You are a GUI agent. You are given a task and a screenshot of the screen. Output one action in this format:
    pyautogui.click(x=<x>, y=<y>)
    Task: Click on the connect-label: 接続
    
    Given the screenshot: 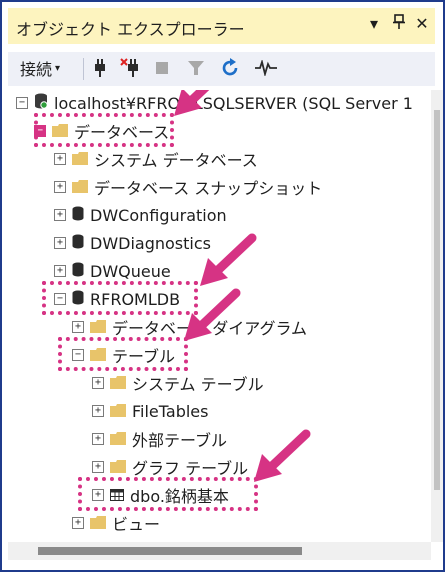 What is the action you would take?
    pyautogui.click(x=36, y=69)
    